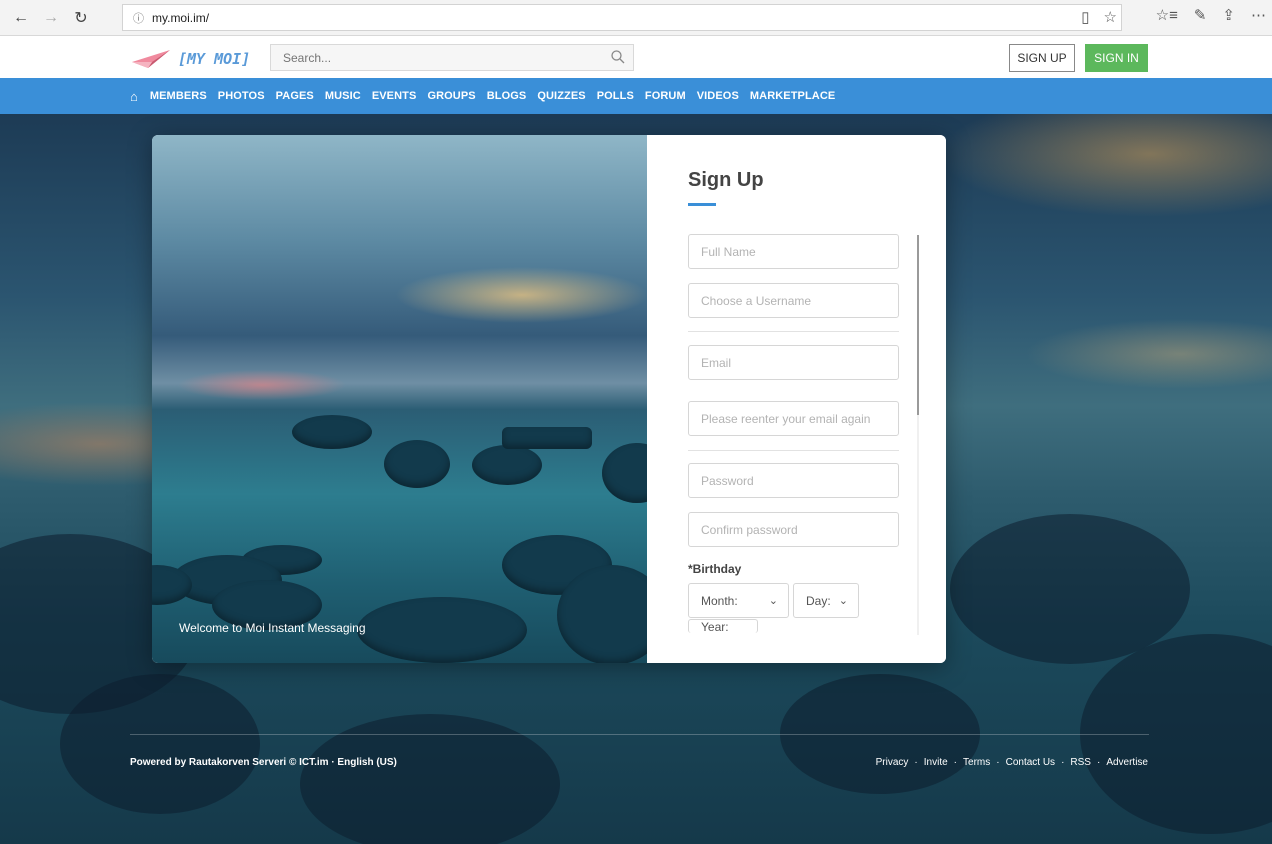  Describe the element at coordinates (793, 300) in the screenshot. I see `username-field` at that location.